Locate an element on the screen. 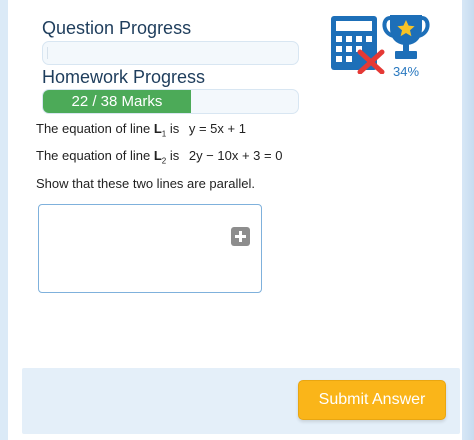 The width and height of the screenshot is (474, 440). line1-statement: The equation of line L1 is y = 5x + 1 is located at coordinates (141, 132).